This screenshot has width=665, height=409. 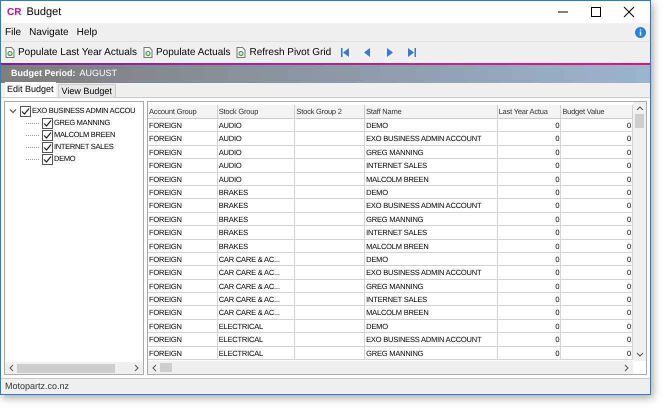 What do you see at coordinates (71, 52) in the screenshot?
I see `toolbar-button: Populate Last Year Actuals` at bounding box center [71, 52].